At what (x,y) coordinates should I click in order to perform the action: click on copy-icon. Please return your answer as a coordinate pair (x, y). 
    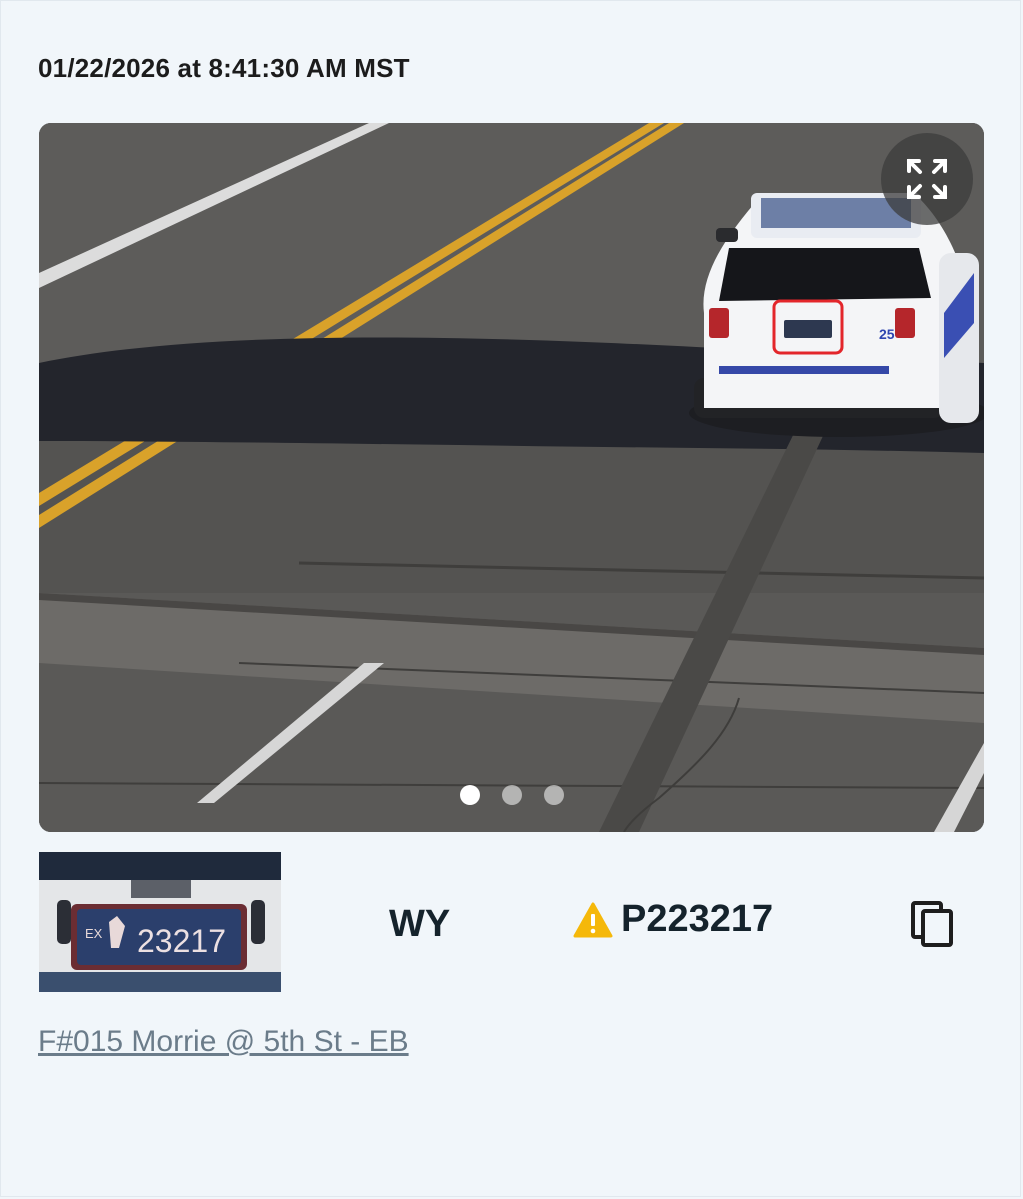
    Looking at the image, I should click on (932, 924).